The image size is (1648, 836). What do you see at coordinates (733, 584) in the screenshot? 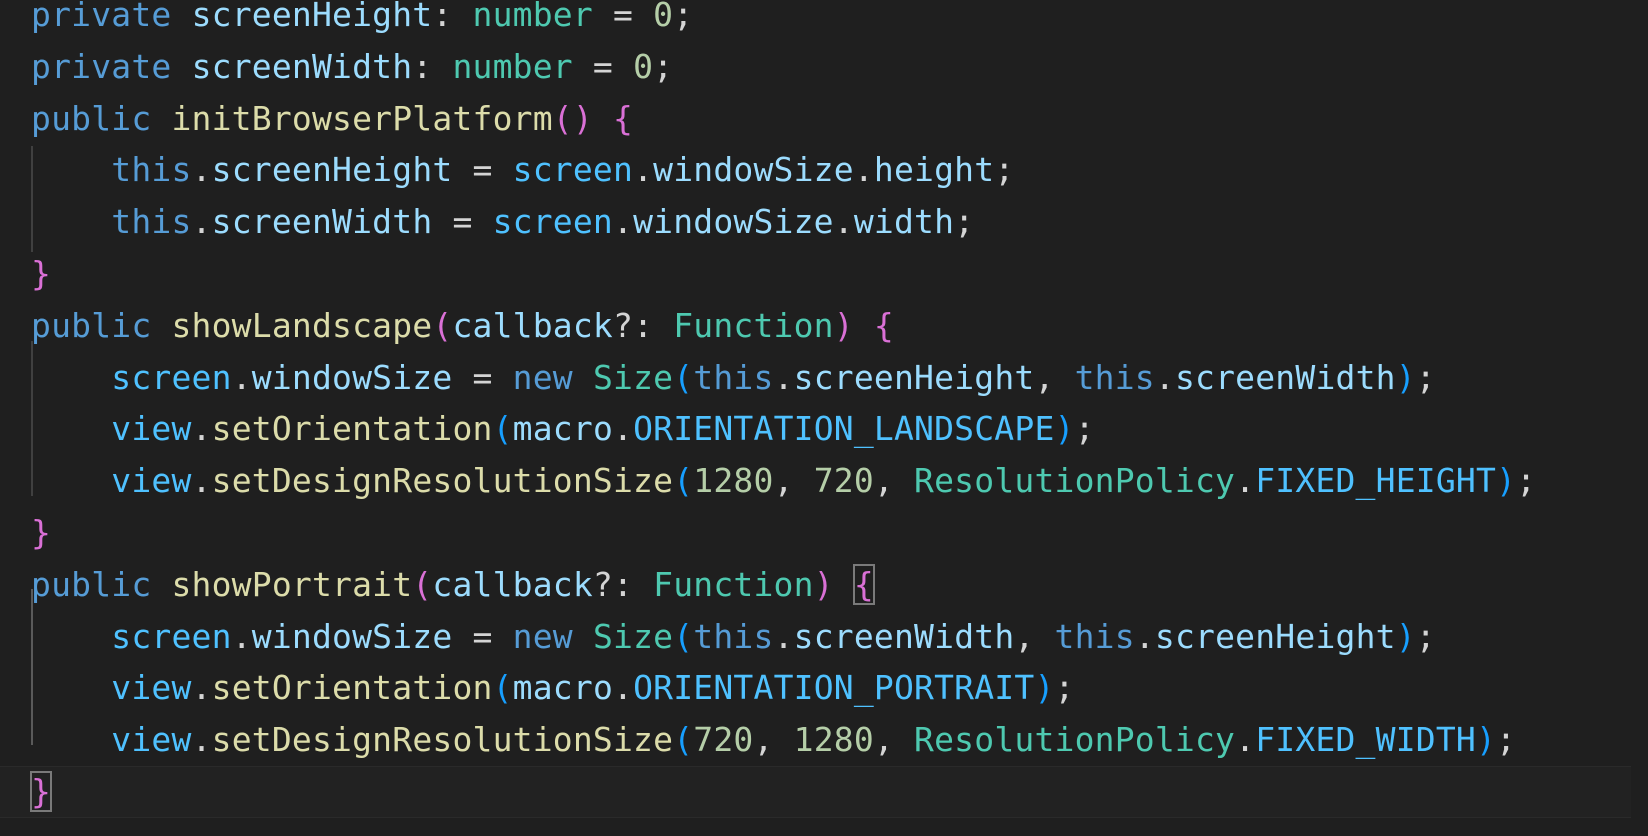
I see `code-token: Function` at bounding box center [733, 584].